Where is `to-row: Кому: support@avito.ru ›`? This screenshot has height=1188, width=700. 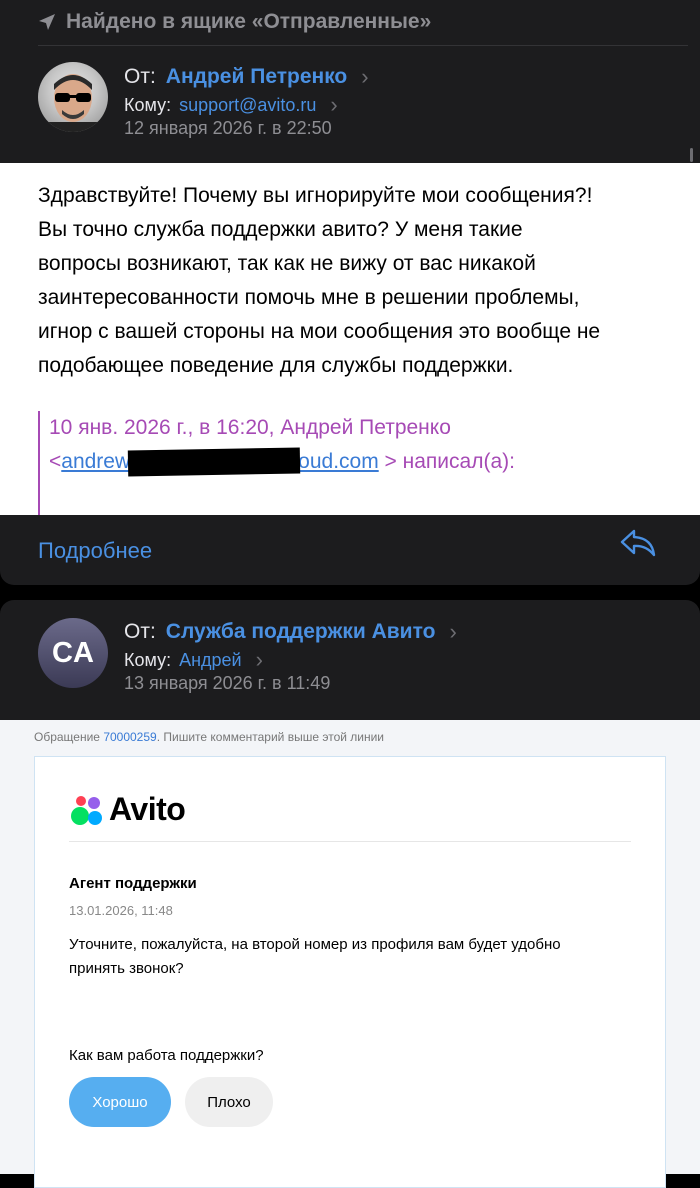
to-row: Кому: support@avito.ru › is located at coordinates (231, 105).